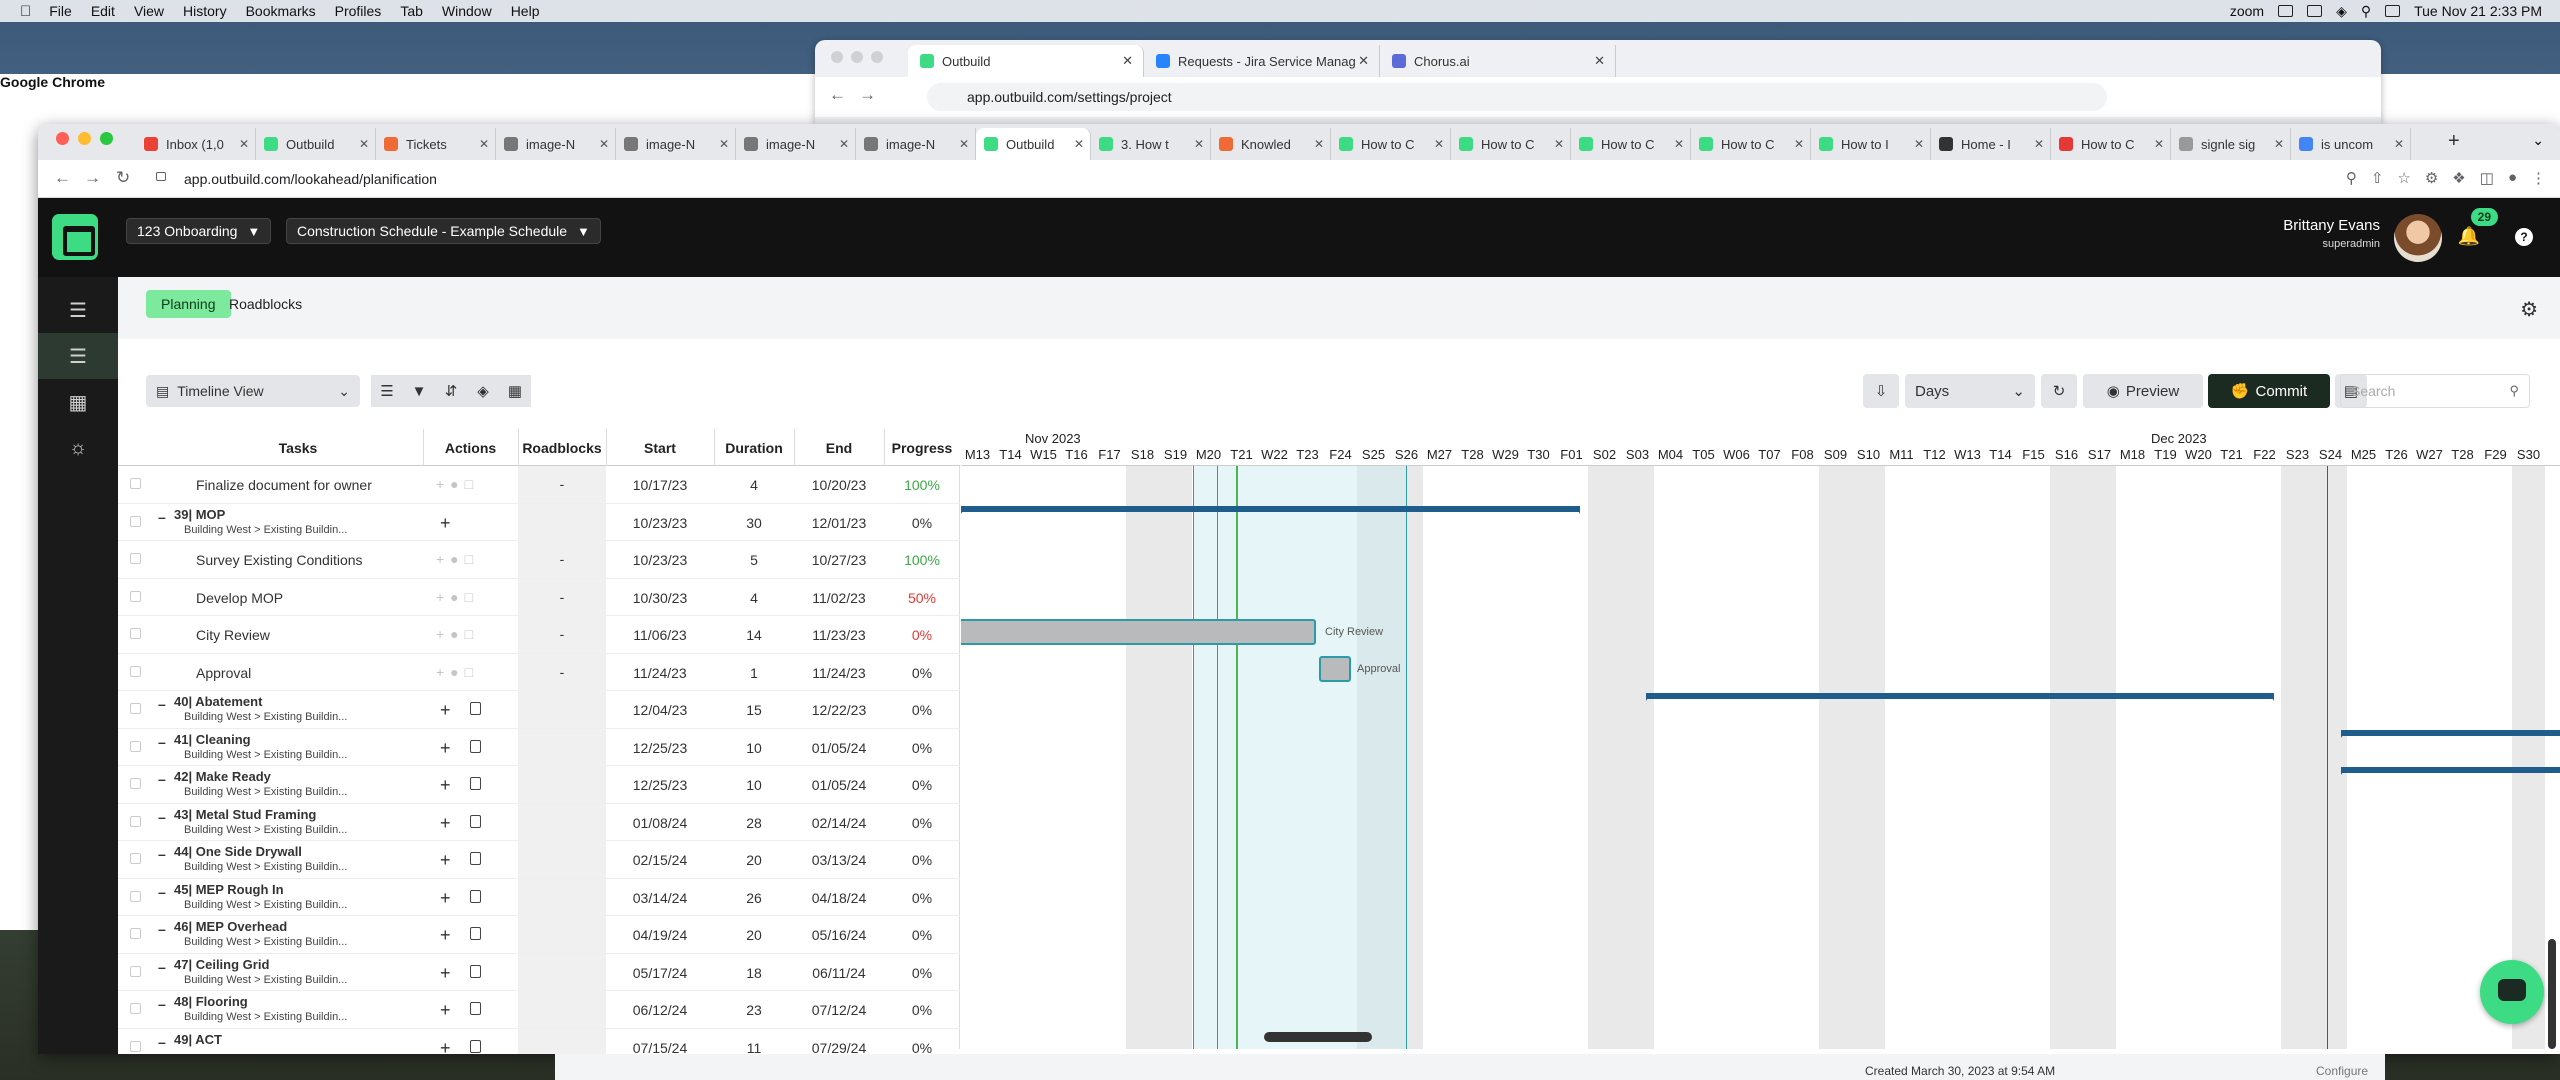 The image size is (2560, 1080). Describe the element at coordinates (1970, 391) in the screenshot. I see `scale-selector: Days ⌄` at that location.